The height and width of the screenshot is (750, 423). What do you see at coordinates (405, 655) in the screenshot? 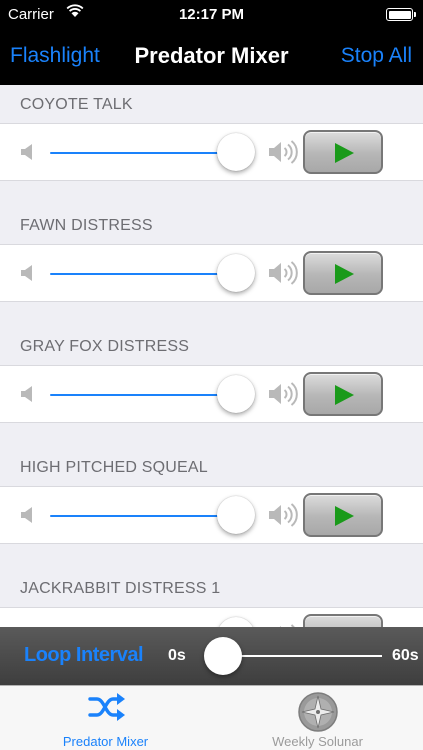
I see `loop-interval-max-label: 60s` at bounding box center [405, 655].